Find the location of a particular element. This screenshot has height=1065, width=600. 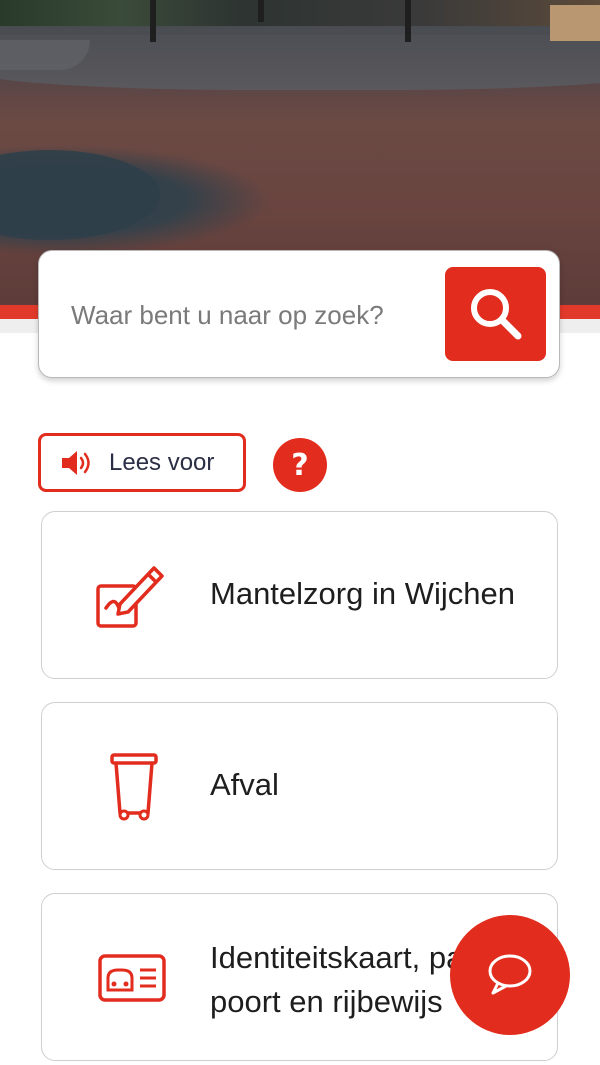

tile-label: Afval is located at coordinates (244, 784).